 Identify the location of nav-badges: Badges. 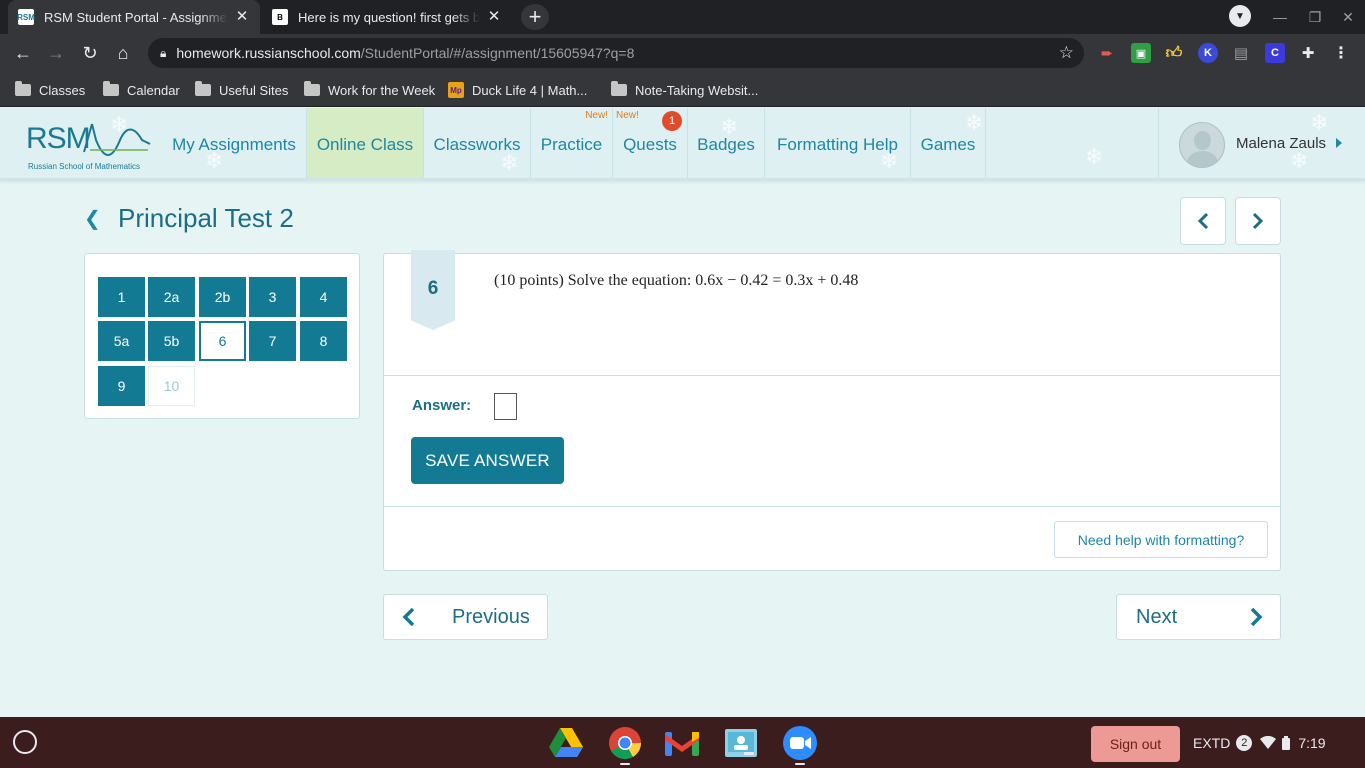
(726, 143).